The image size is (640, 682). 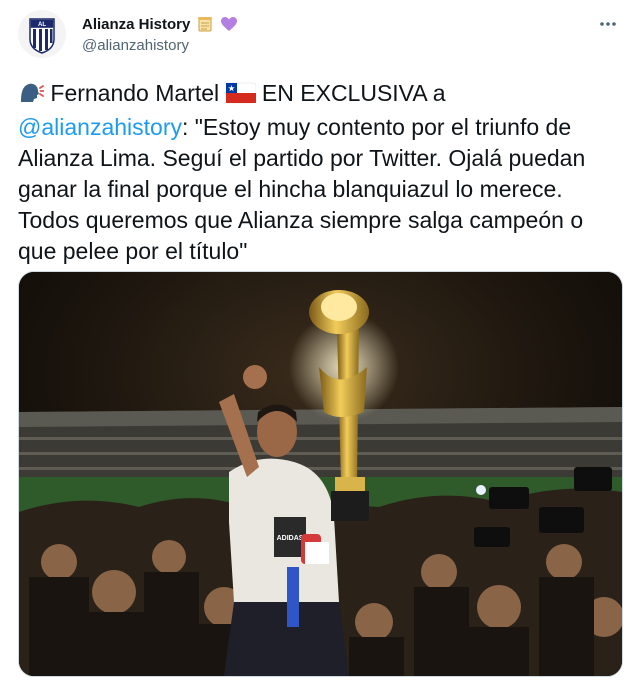 What do you see at coordinates (350, 93) in the screenshot?
I see `tweet-text-part2: EN EXCLUSIVA a` at bounding box center [350, 93].